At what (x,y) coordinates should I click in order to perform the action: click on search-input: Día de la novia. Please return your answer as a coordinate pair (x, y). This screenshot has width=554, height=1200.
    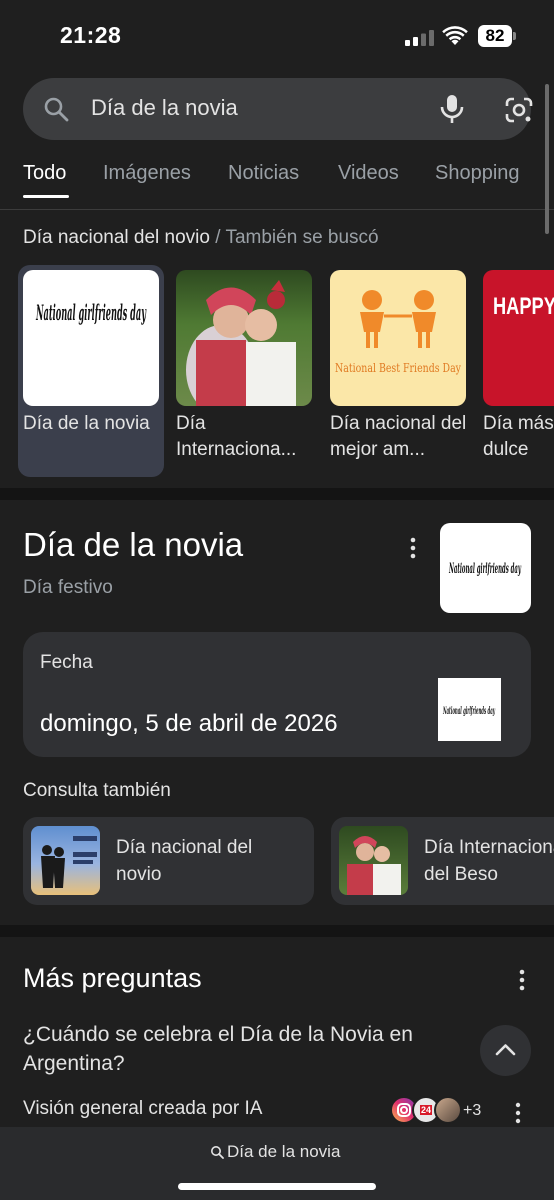
    Looking at the image, I should click on (164, 108).